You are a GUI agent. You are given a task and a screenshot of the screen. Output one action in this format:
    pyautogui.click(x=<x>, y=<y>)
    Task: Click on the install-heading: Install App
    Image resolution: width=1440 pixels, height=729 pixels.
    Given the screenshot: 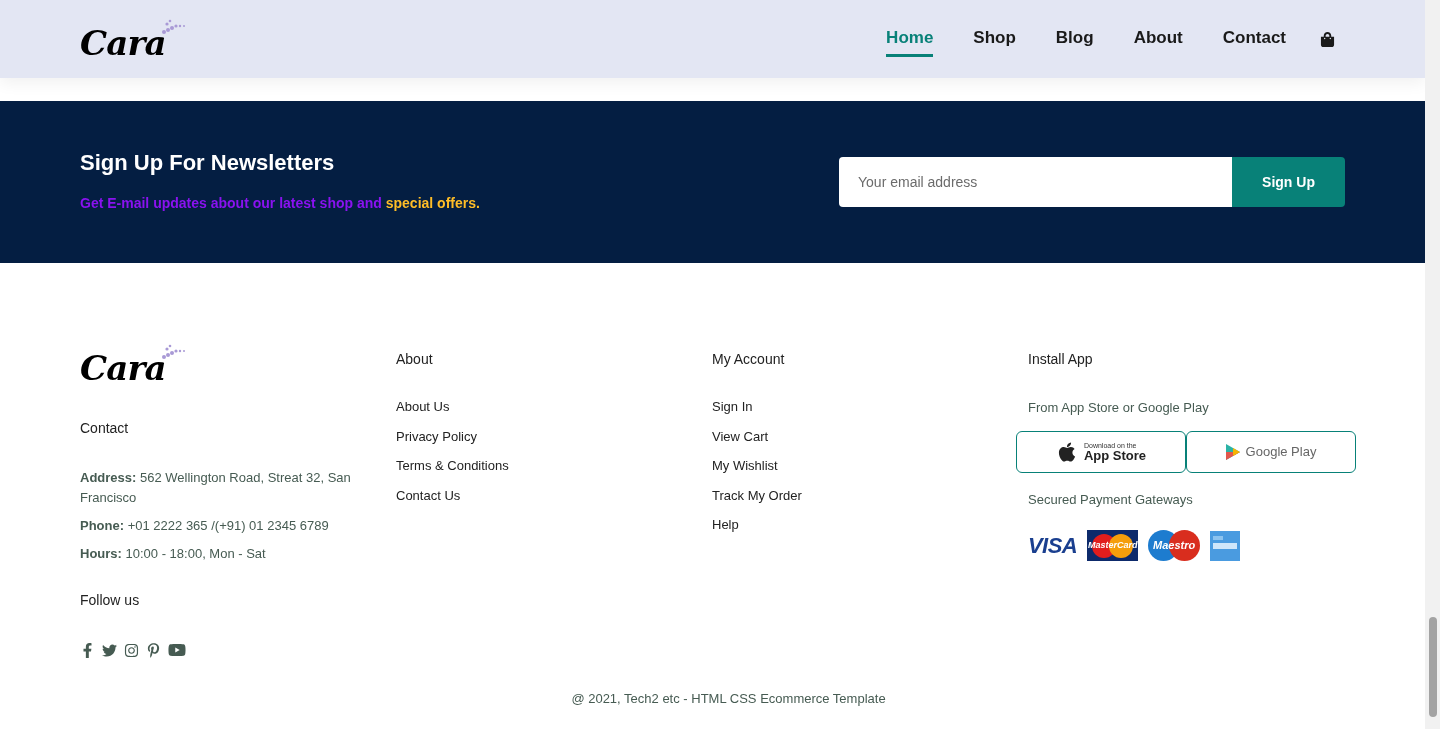 What is the action you would take?
    pyautogui.click(x=1061, y=359)
    